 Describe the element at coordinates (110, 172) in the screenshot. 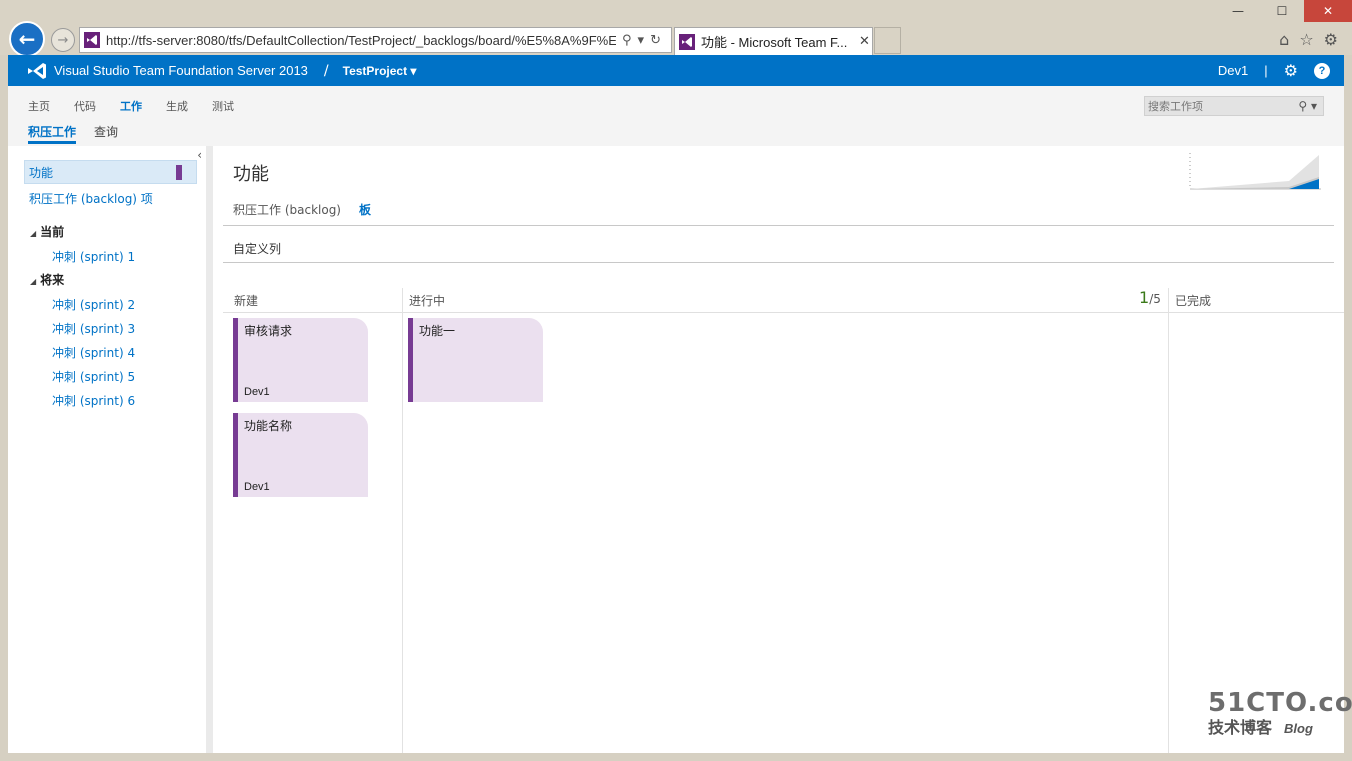

I see `backlog-features-item: 功能` at that location.